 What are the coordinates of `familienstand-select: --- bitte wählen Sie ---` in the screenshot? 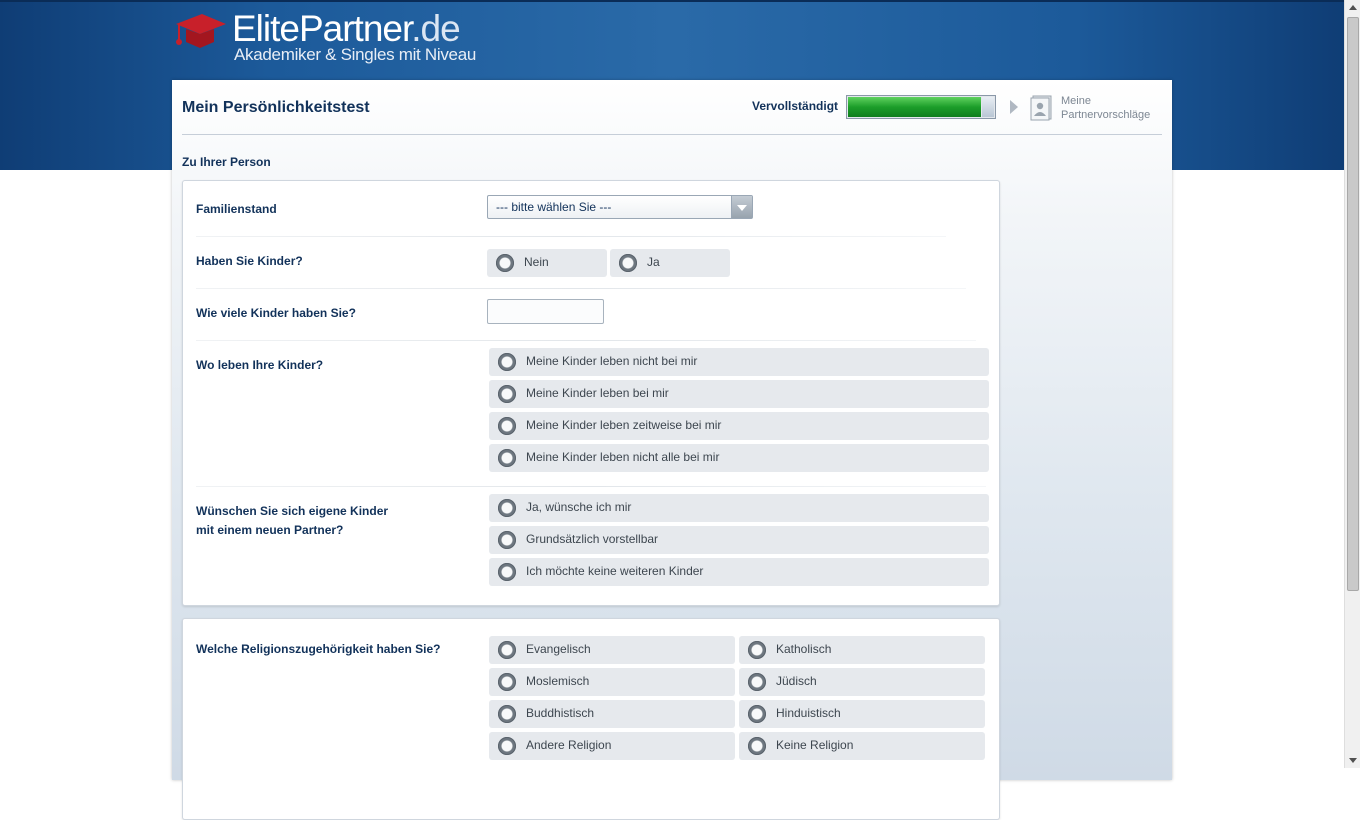 It's located at (620, 207).